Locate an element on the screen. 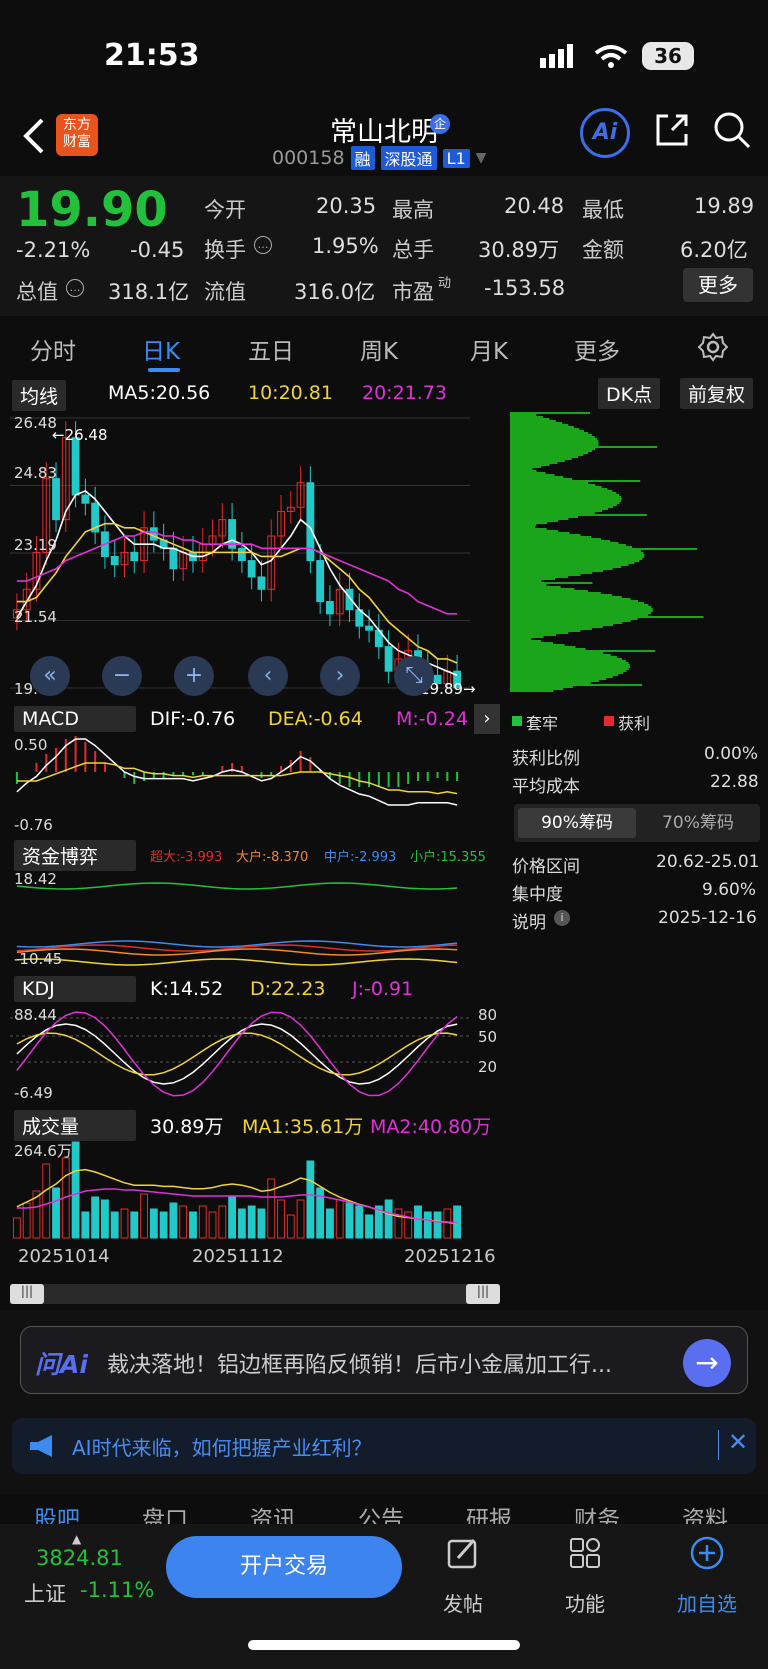  ai-button: Ai is located at coordinates (605, 133).